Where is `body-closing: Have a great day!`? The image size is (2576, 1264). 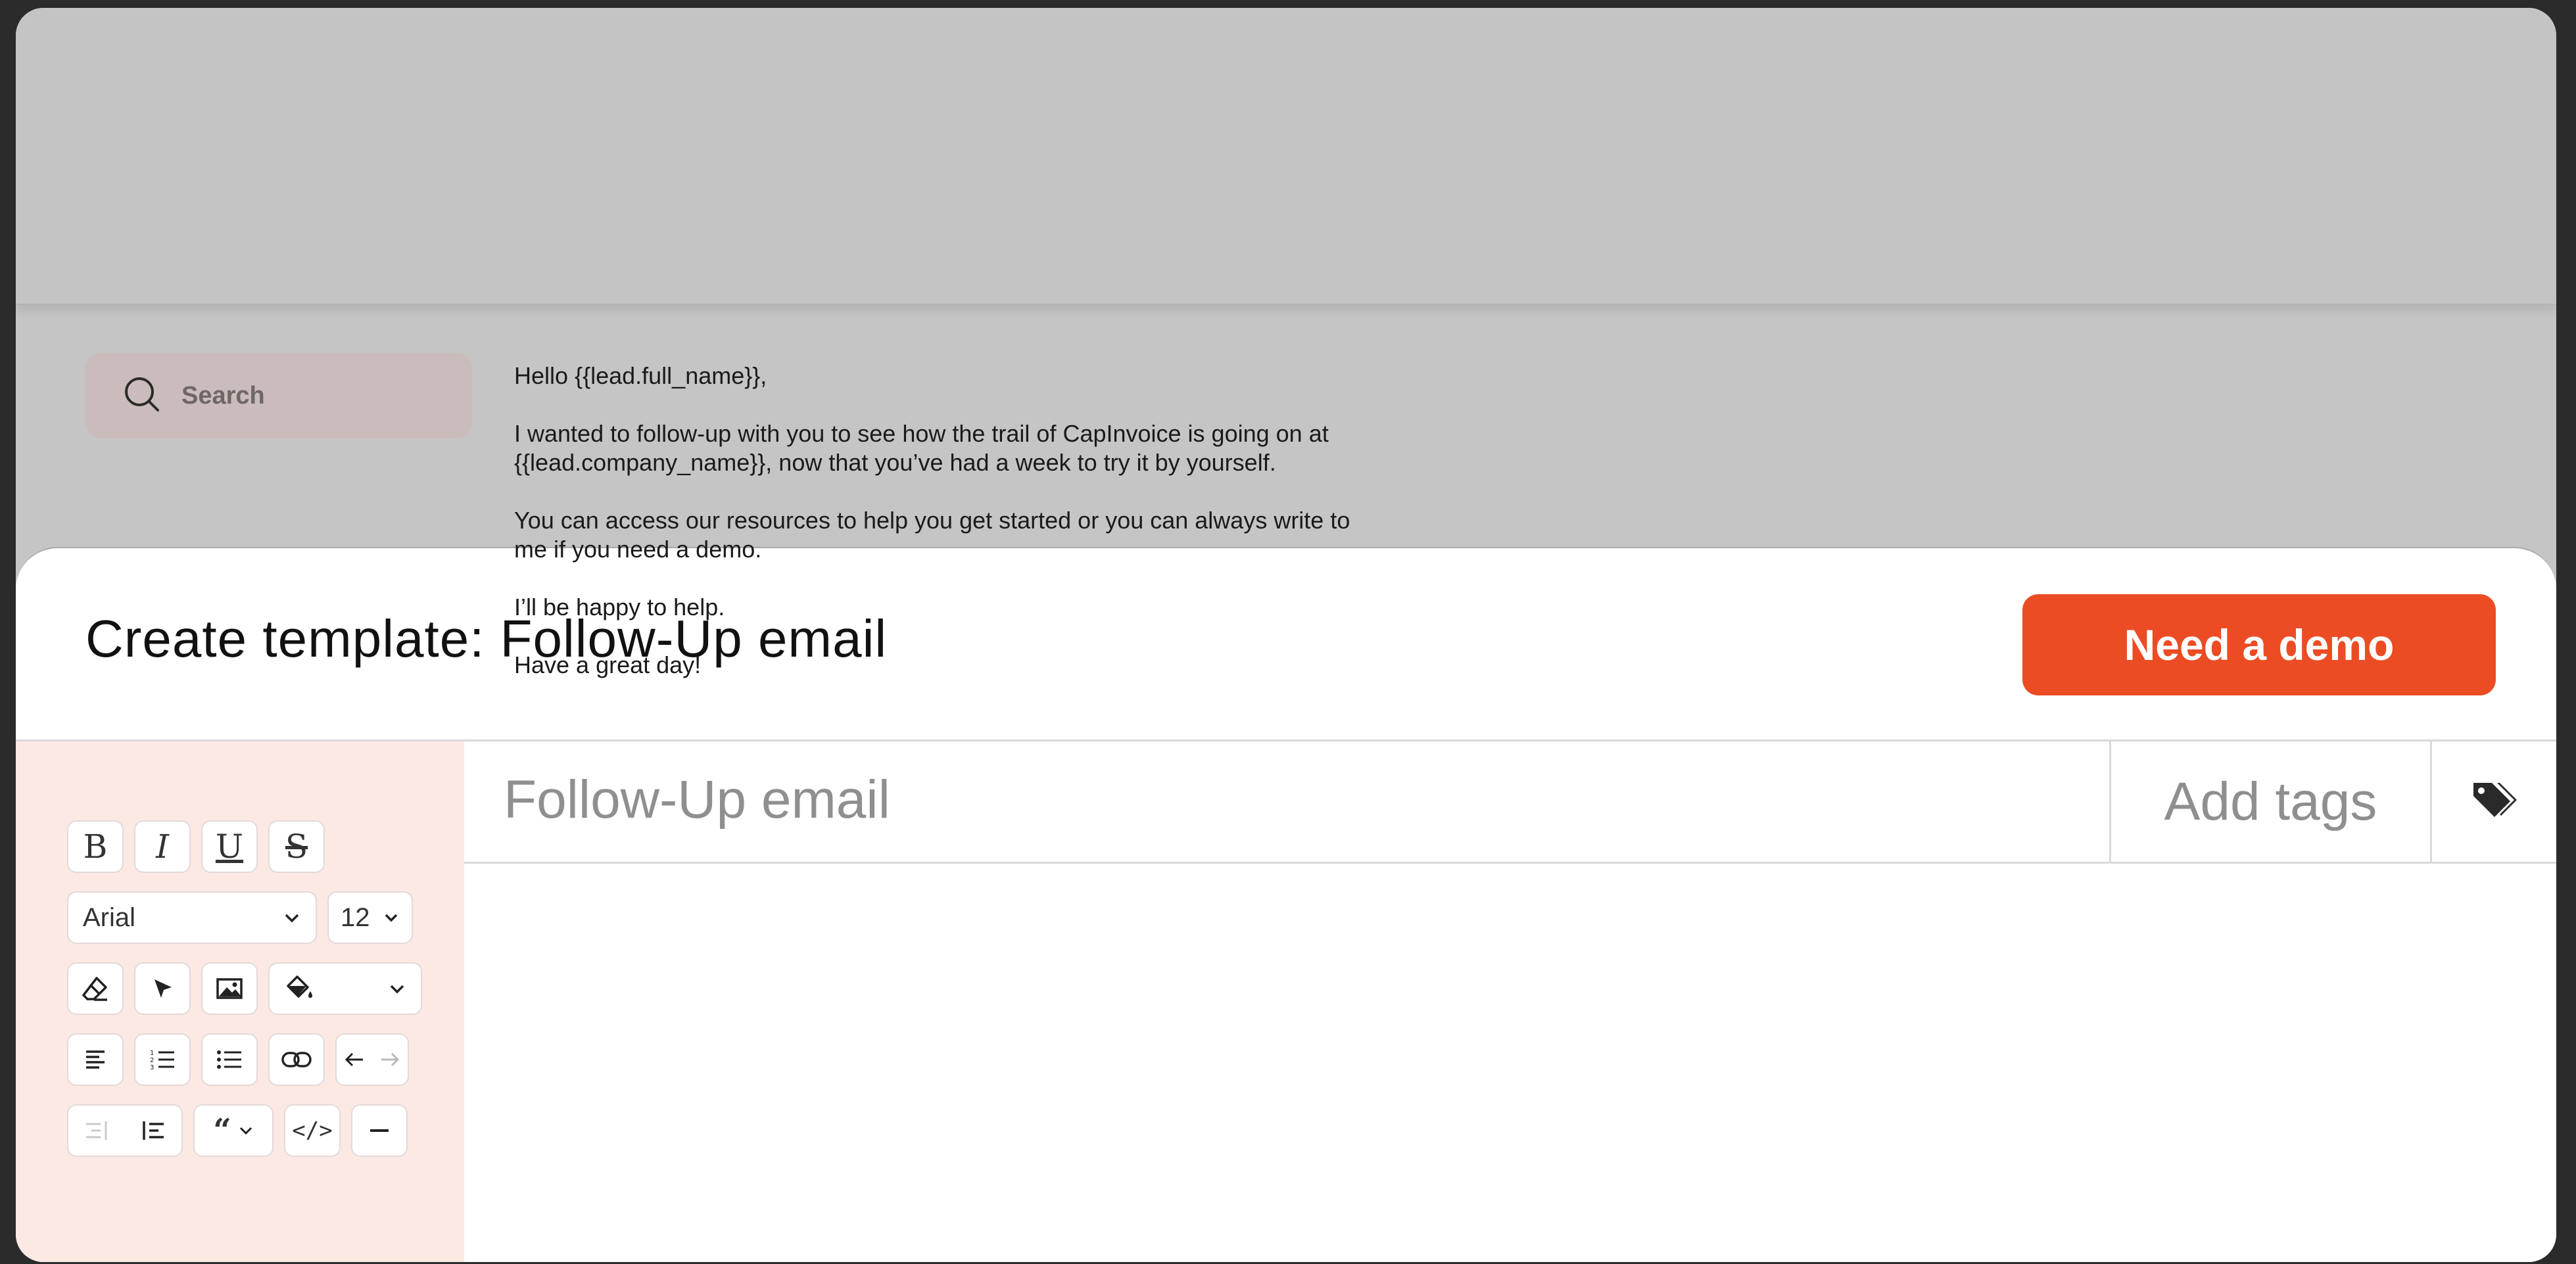 body-closing: Have a great day! is located at coordinates (608, 664).